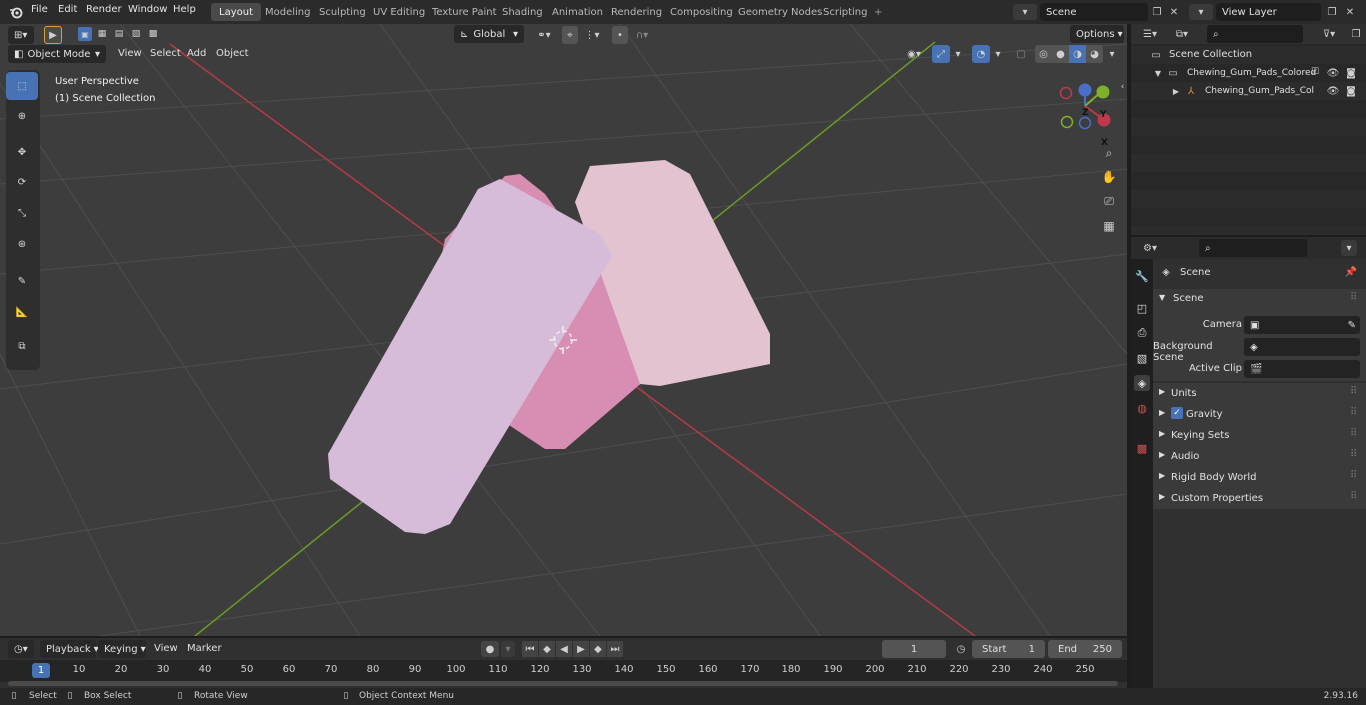 This screenshot has width=1366, height=705. I want to click on properties-editor-type-icon: ⚙▾, so click(1150, 248).